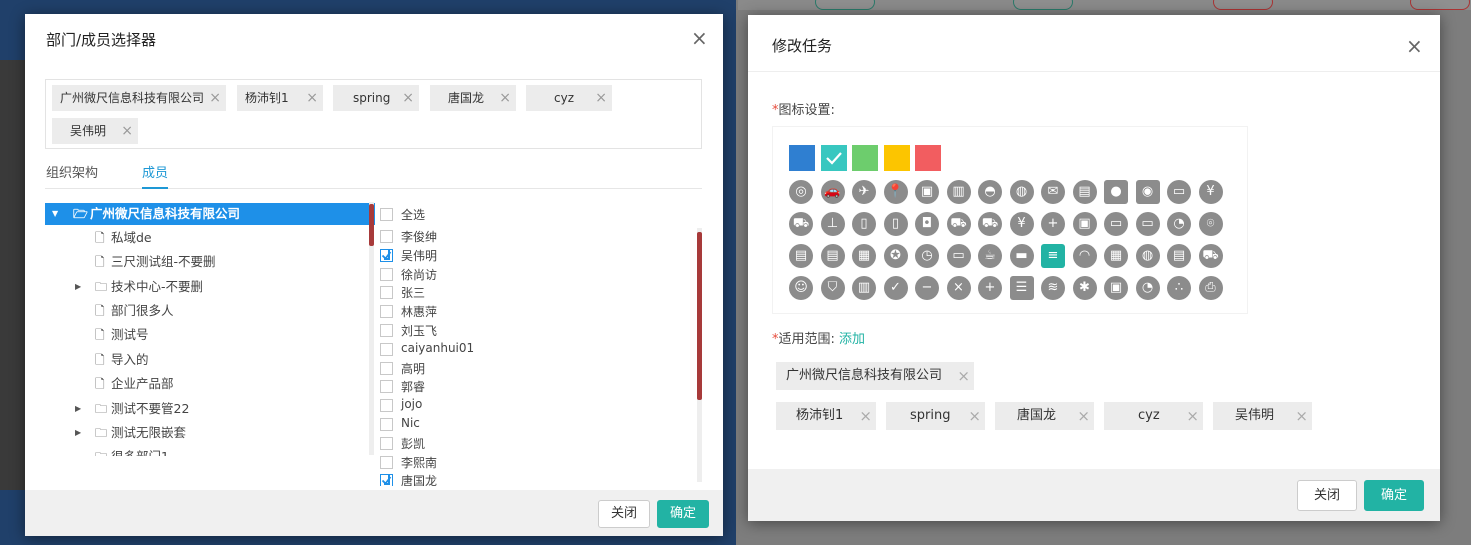 This screenshot has height=545, width=1471. Describe the element at coordinates (852, 339) in the screenshot. I see `add-scope-link: 添加` at that location.